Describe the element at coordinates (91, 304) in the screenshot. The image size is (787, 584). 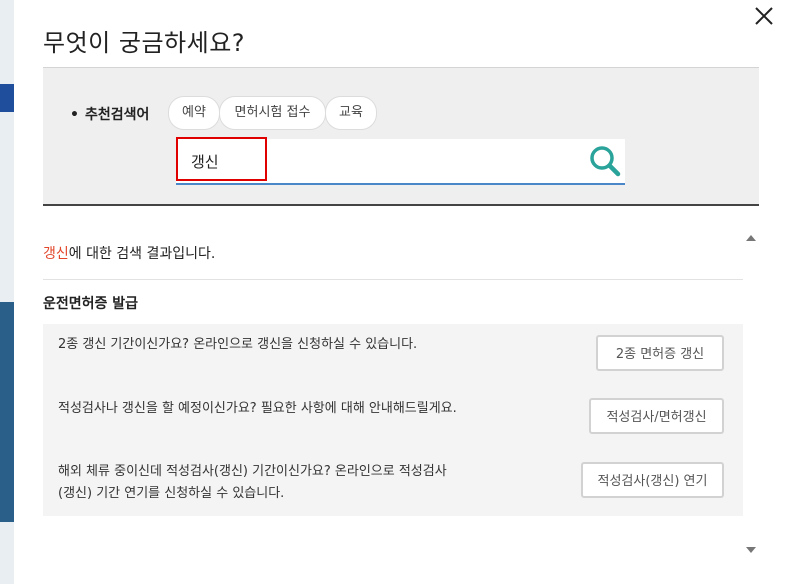
I see `section-title: 운전면허증 발급` at that location.